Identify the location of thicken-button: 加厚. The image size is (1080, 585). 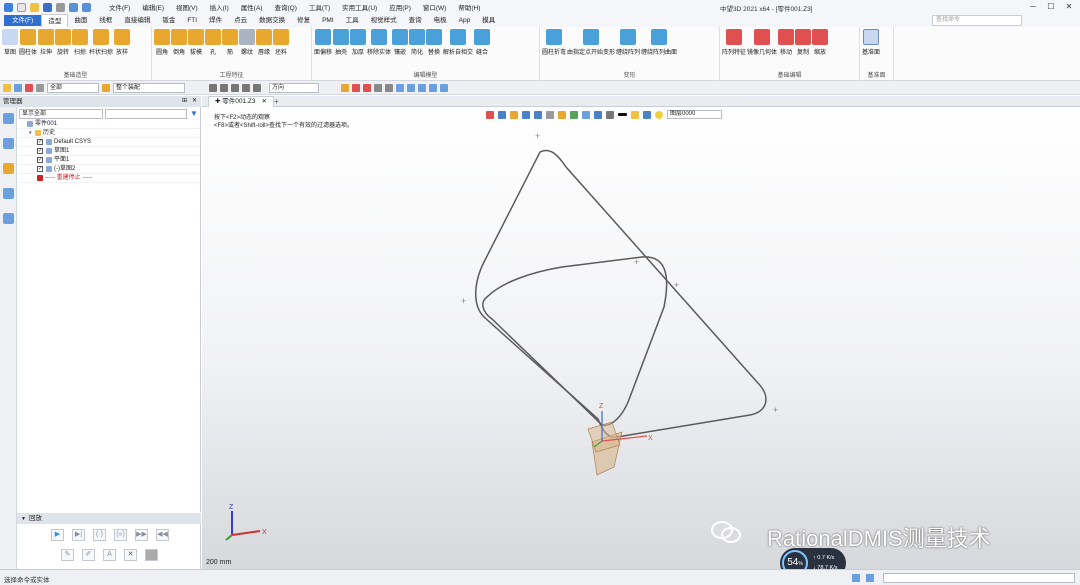
(358, 42).